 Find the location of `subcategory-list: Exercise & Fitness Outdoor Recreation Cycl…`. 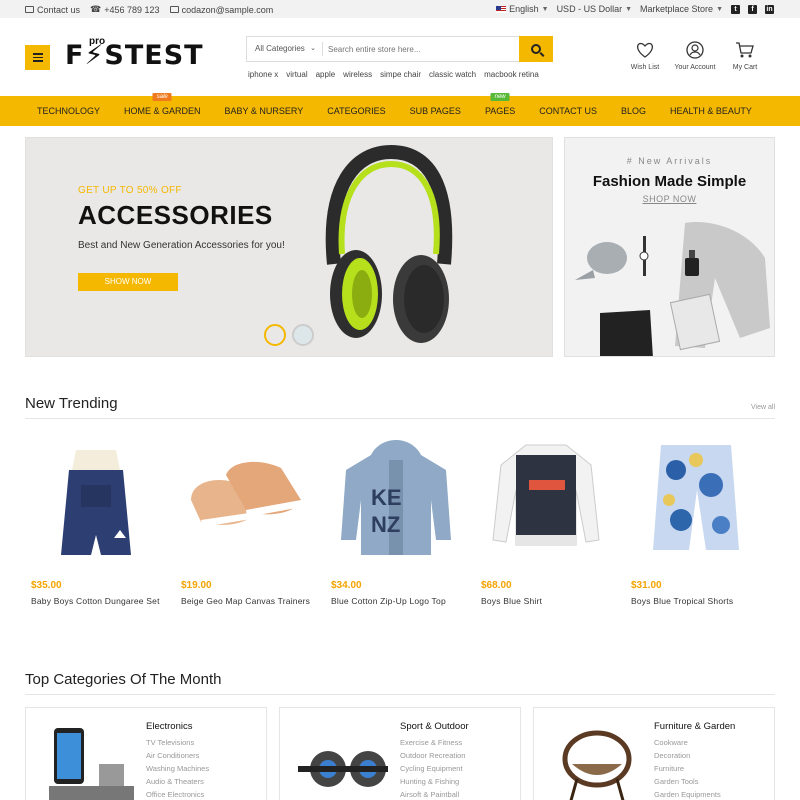

subcategory-list: Exercise & Fitness Outdoor Recreation Cycl… is located at coordinates (432, 768).